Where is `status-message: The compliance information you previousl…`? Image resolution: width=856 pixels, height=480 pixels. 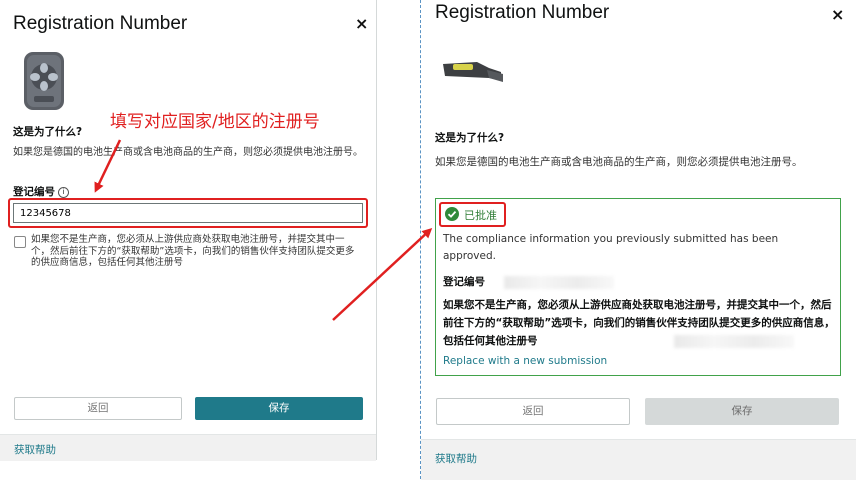 status-message: The compliance information you previousl… is located at coordinates (611, 247).